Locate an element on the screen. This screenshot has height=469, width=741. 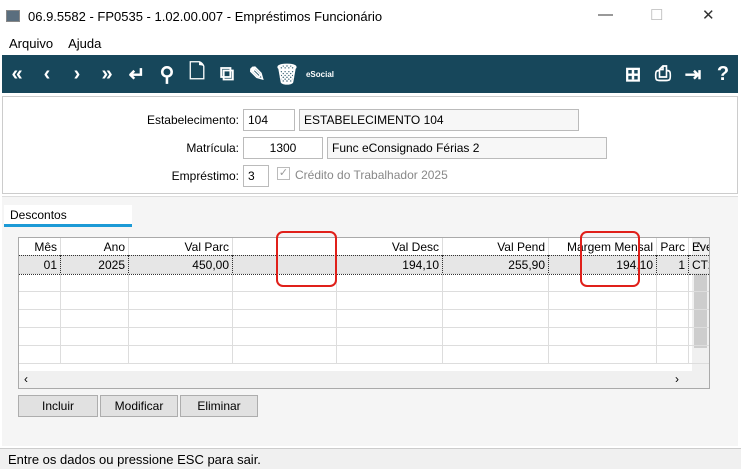
emprestimo-code-field: 3 is located at coordinates (256, 176).